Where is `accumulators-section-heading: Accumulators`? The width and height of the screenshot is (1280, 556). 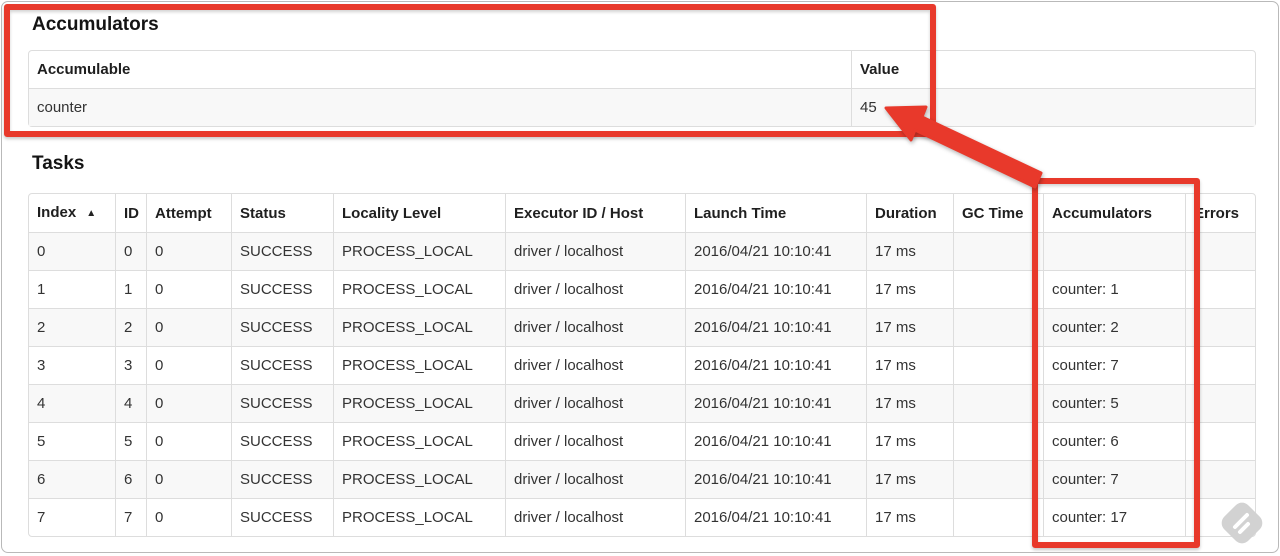
accumulators-section-heading: Accumulators is located at coordinates (95, 24).